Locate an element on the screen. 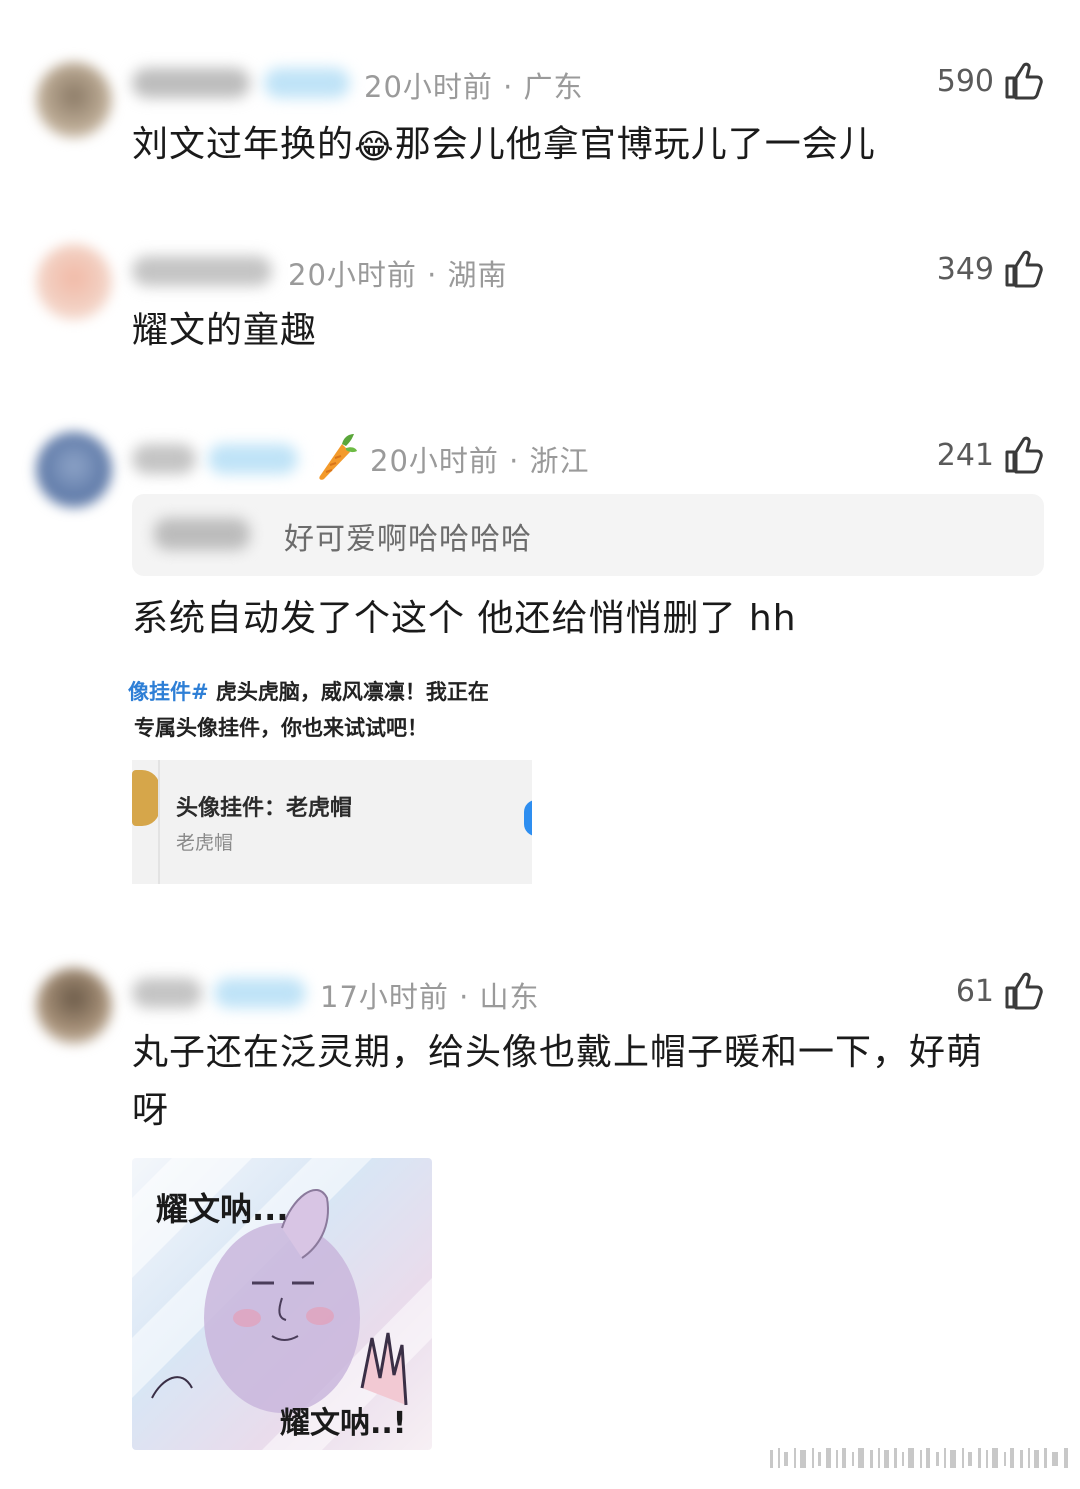  comment-text-line: 呀 is located at coordinates (151, 1110).